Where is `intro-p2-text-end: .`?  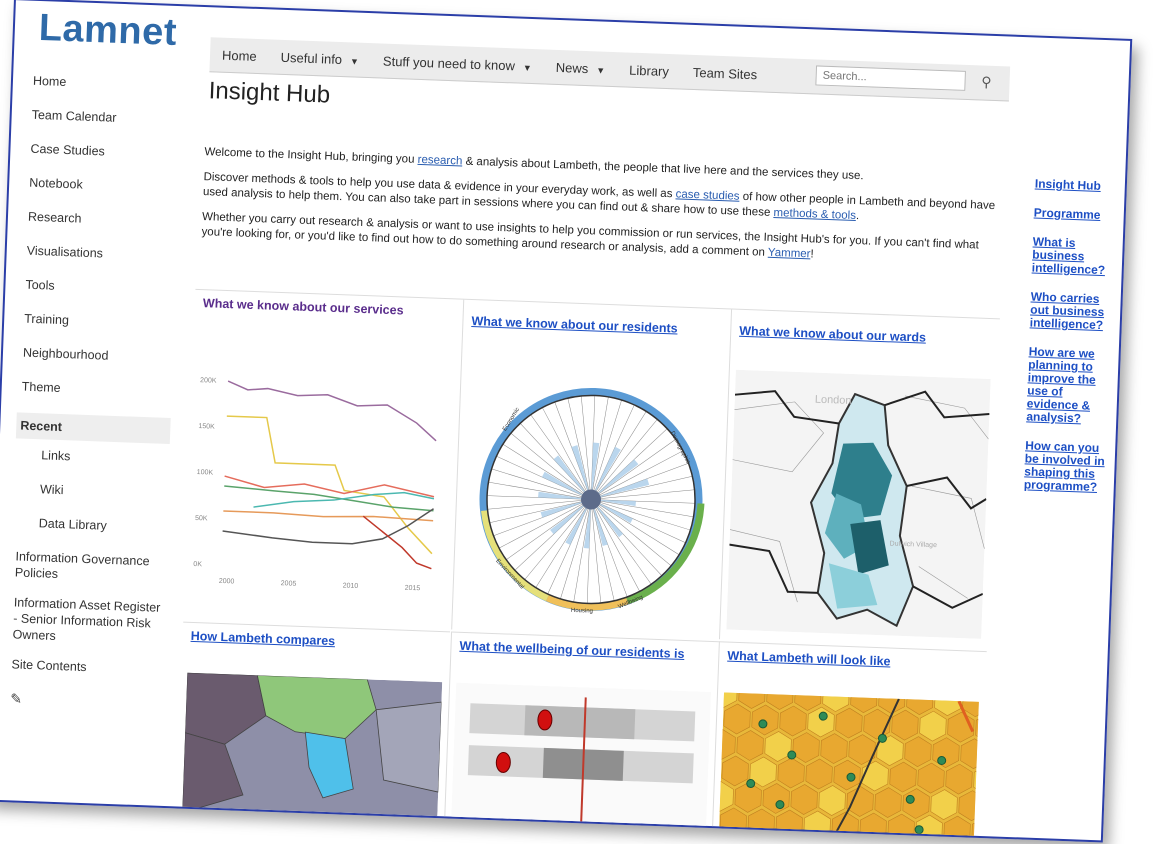
intro-p2-text-end: . is located at coordinates (857, 216).